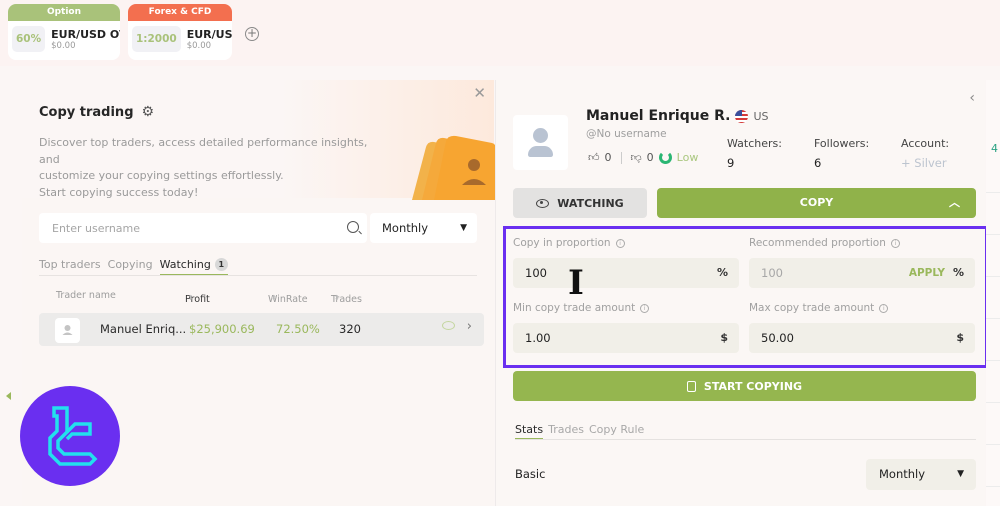 The width and height of the screenshot is (1000, 506). Describe the element at coordinates (258, 267) in the screenshot. I see `trader-tabs: Top traders Copying Watching 1` at that location.